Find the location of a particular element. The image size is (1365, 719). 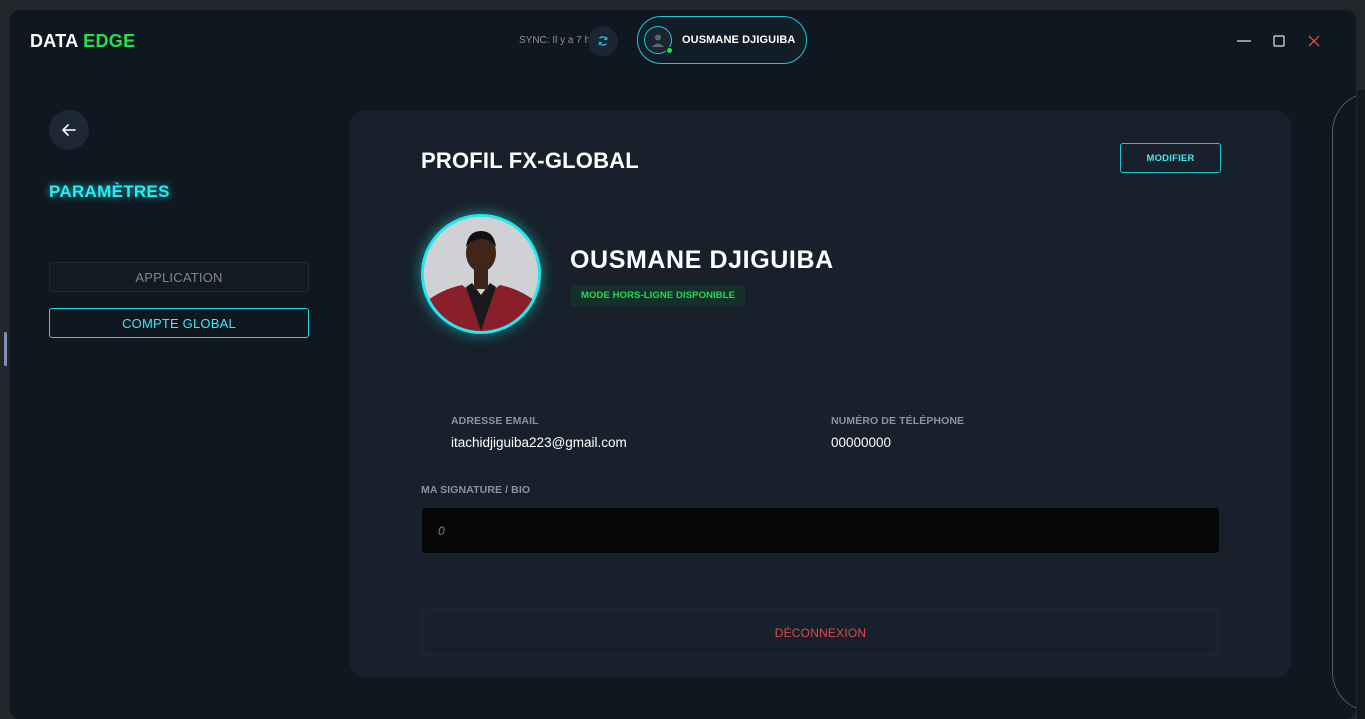

maximize-icon is located at coordinates (1279, 41).